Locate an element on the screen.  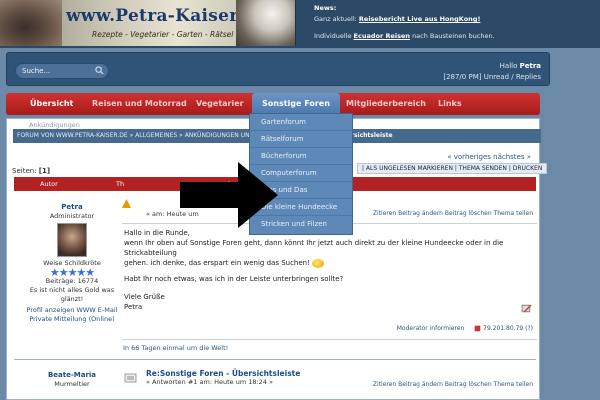
breadcrumb-sub: Ankündigungen is located at coordinates (54, 125).